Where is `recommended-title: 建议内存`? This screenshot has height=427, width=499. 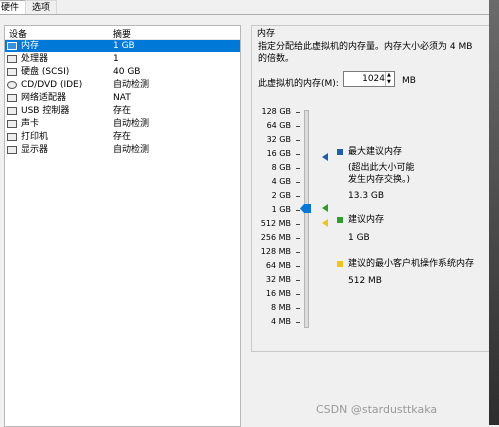 recommended-title: 建议内存 is located at coordinates (366, 220).